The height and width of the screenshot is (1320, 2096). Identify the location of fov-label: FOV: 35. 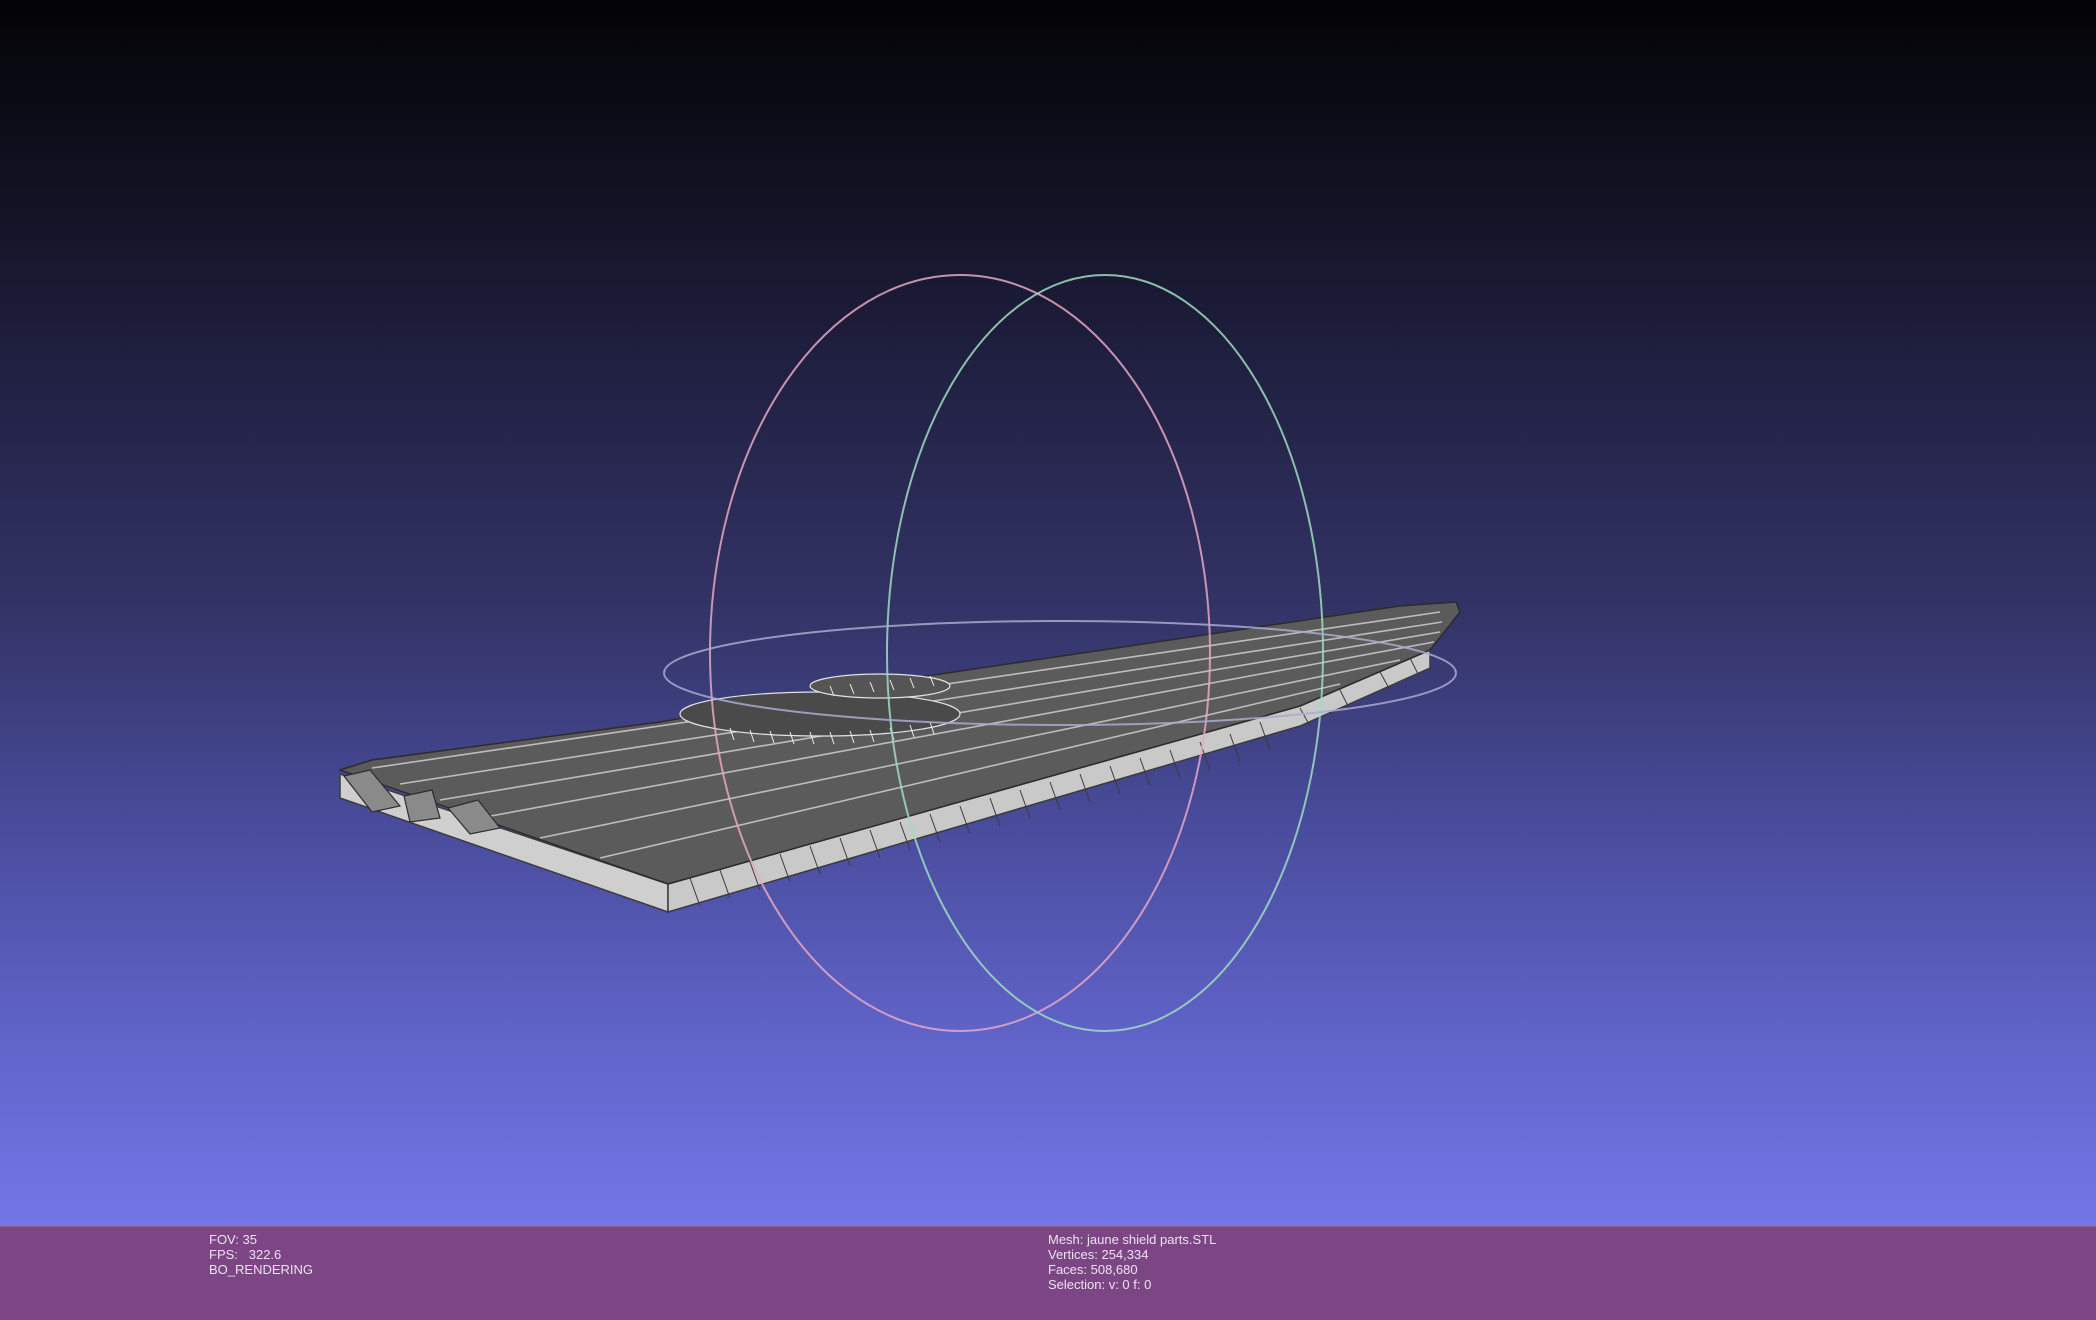
(233, 1239).